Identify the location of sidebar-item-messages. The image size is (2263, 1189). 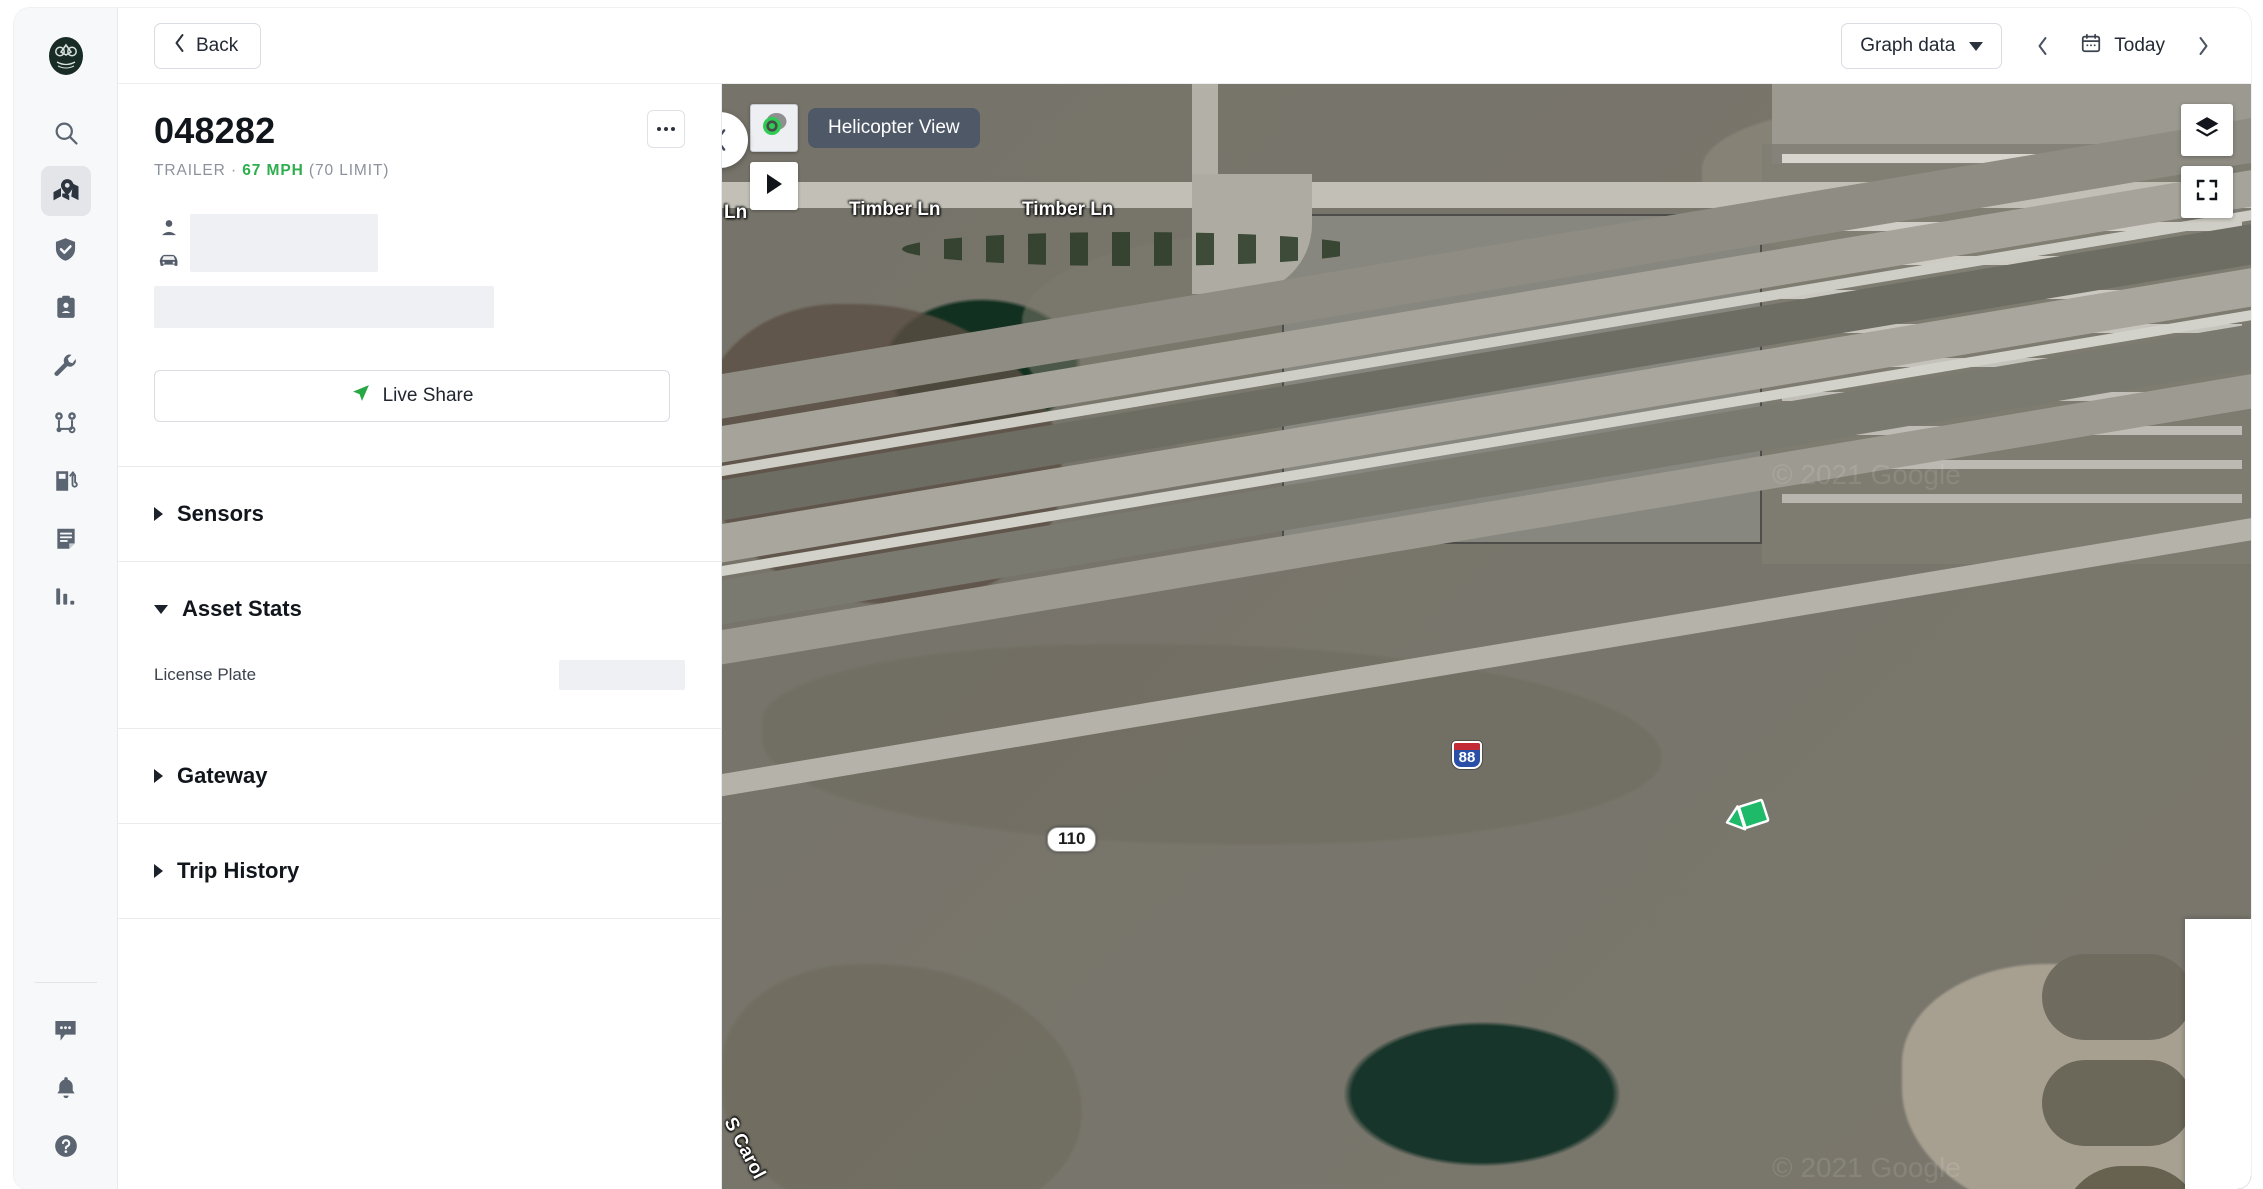
(66, 1030).